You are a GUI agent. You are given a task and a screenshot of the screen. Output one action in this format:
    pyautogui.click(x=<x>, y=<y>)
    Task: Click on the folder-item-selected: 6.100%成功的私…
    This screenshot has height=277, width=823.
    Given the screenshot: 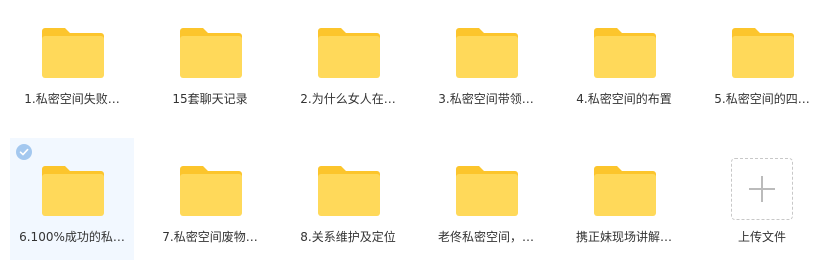 What is the action you would take?
    pyautogui.click(x=72, y=199)
    